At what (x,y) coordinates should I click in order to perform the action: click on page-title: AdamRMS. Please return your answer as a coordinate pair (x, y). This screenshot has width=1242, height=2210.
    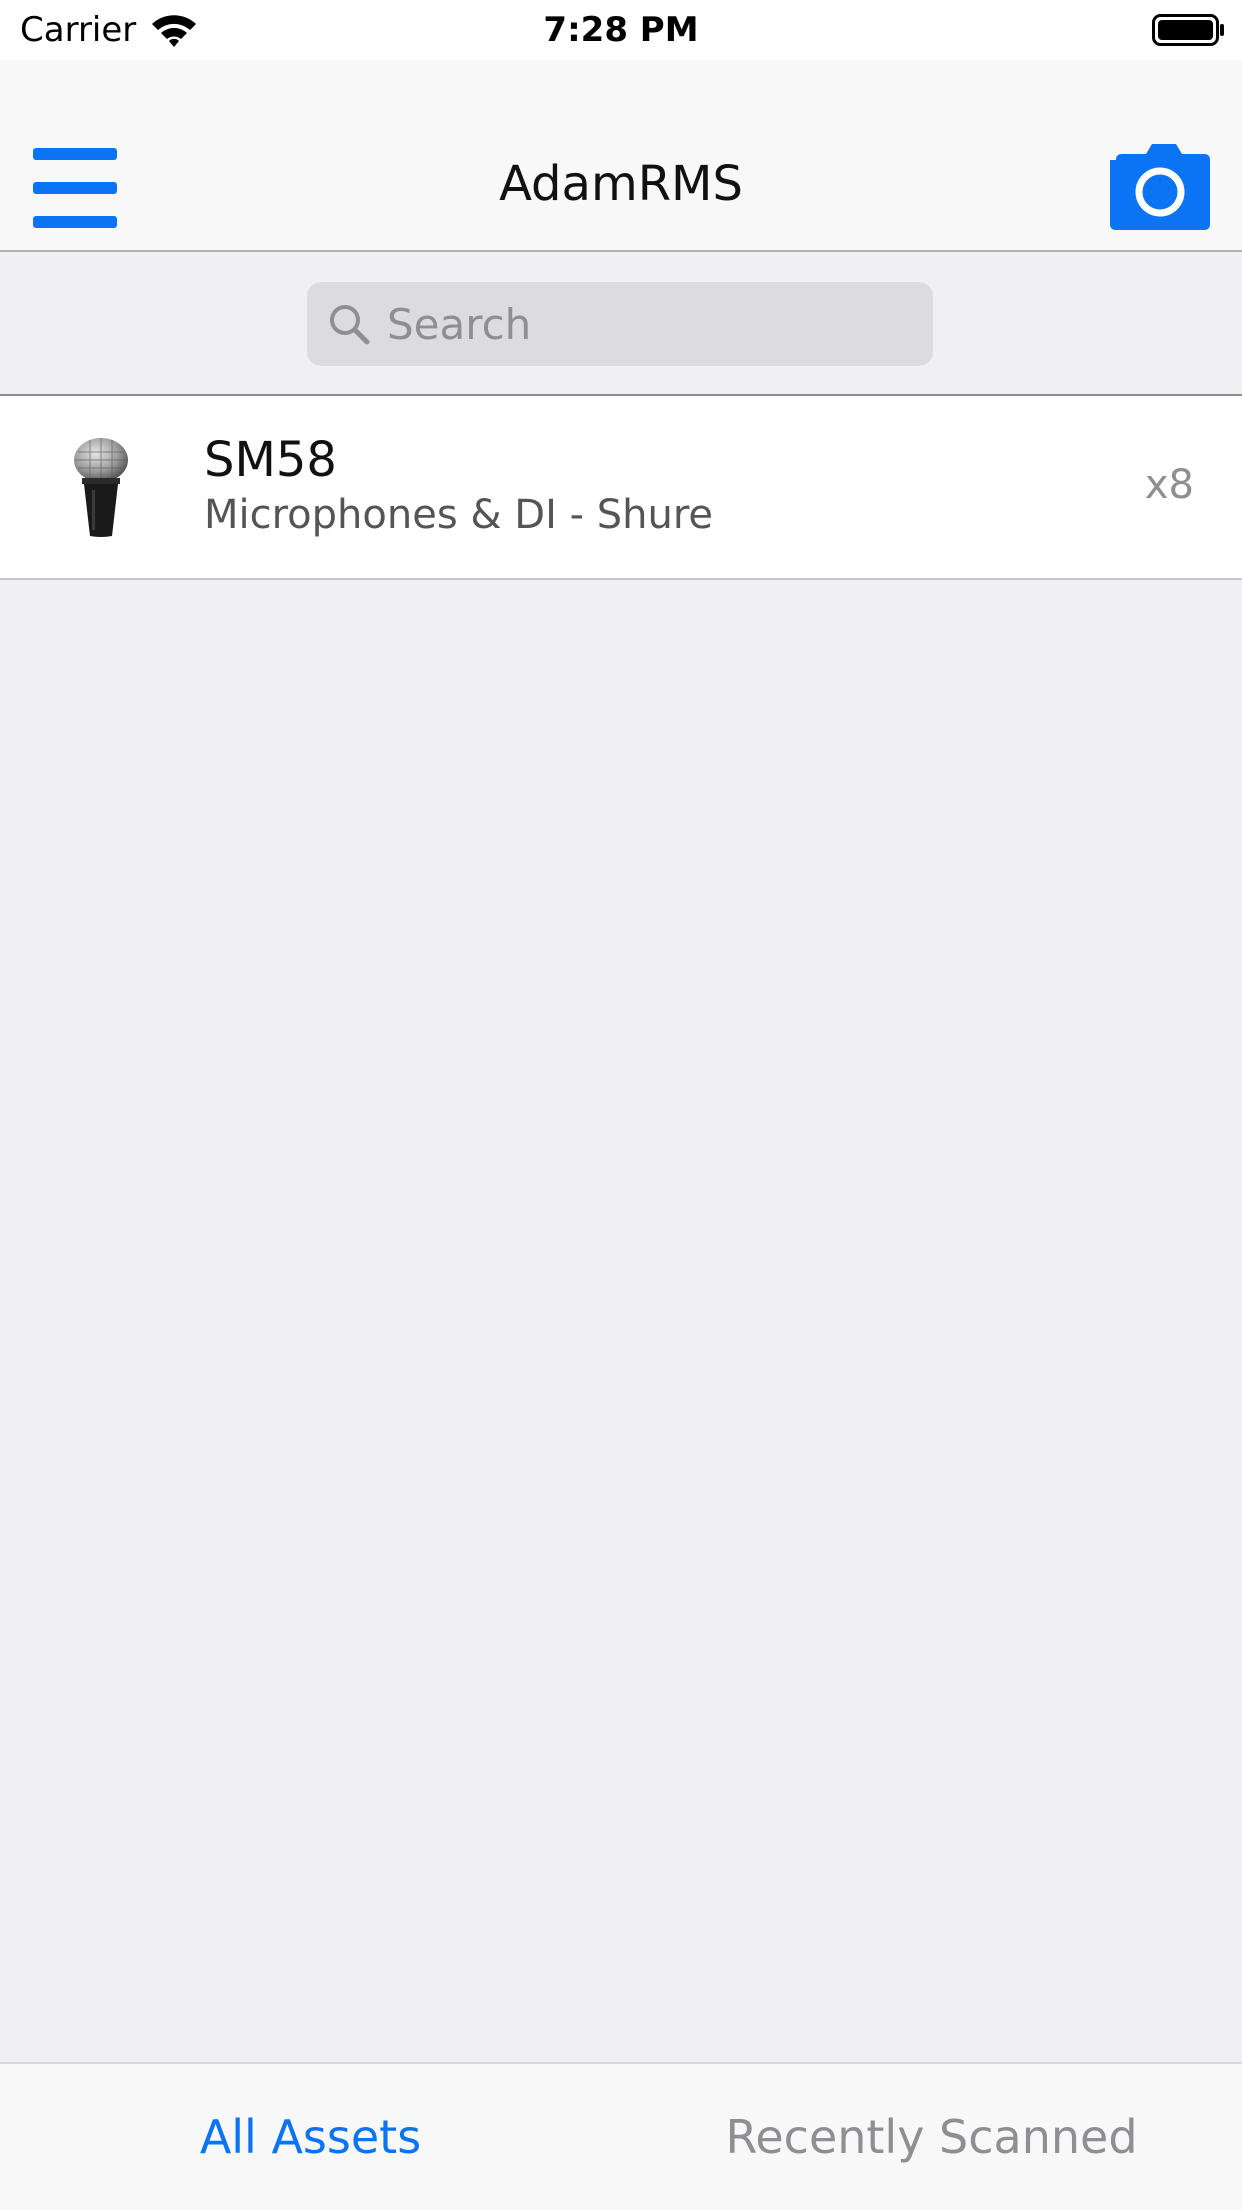
    Looking at the image, I should click on (621, 184).